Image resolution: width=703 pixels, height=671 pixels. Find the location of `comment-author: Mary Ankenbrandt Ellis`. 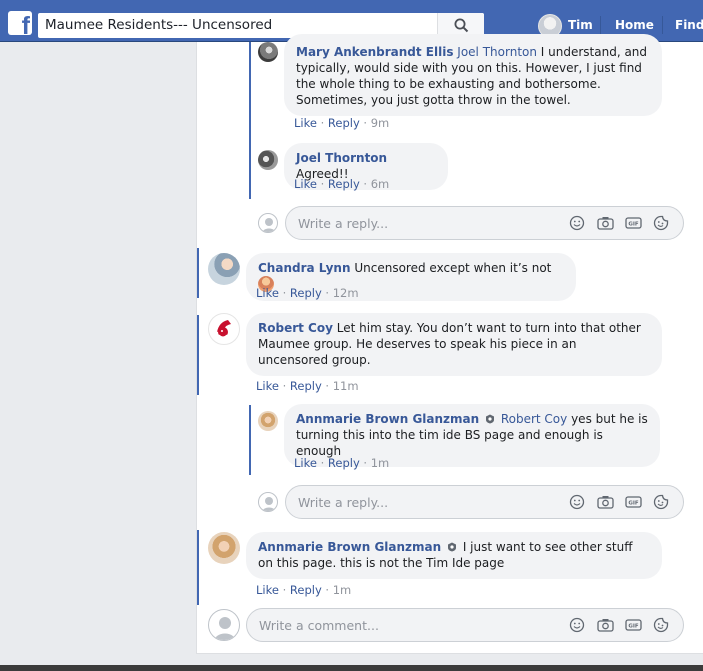

comment-author: Mary Ankenbrandt Ellis is located at coordinates (374, 52).